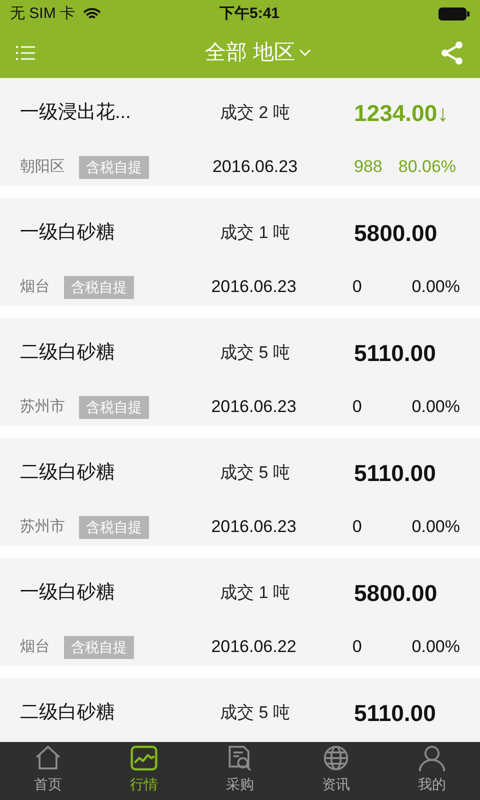 The width and height of the screenshot is (480, 800). Describe the element at coordinates (255, 113) in the screenshot. I see `deal-volume: 成交 2 吨` at that location.